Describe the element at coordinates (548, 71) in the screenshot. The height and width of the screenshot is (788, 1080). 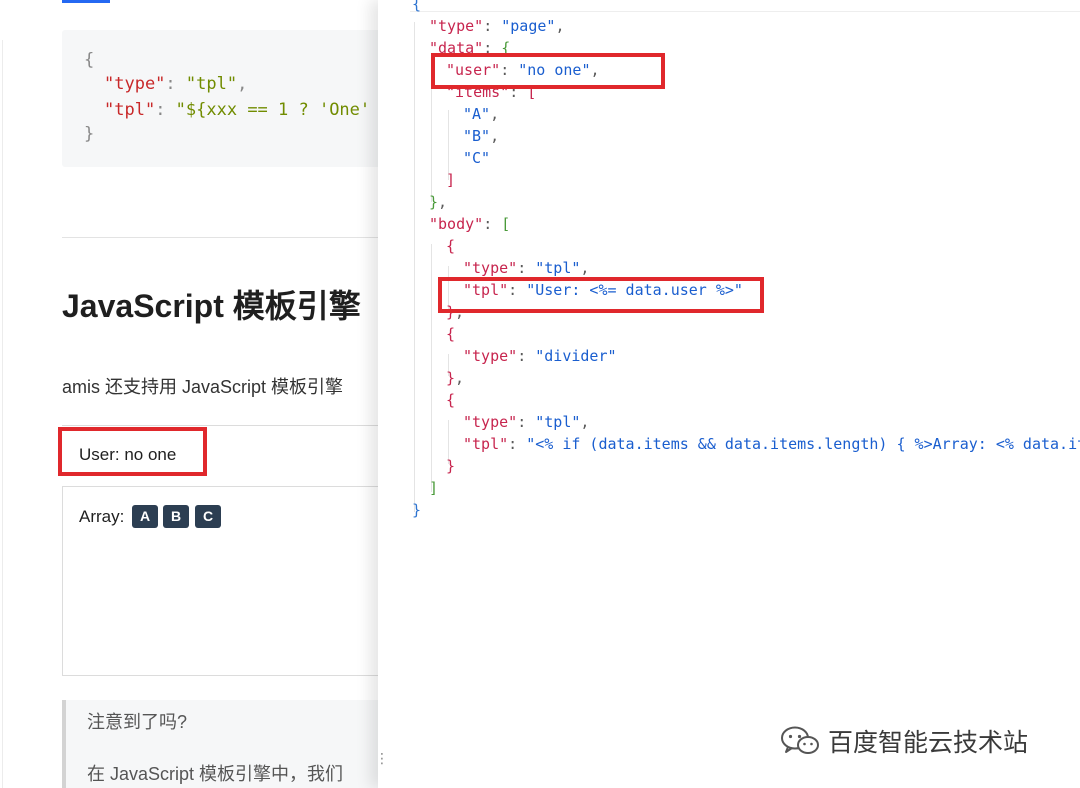
I see `highlight-box-user-data` at that location.